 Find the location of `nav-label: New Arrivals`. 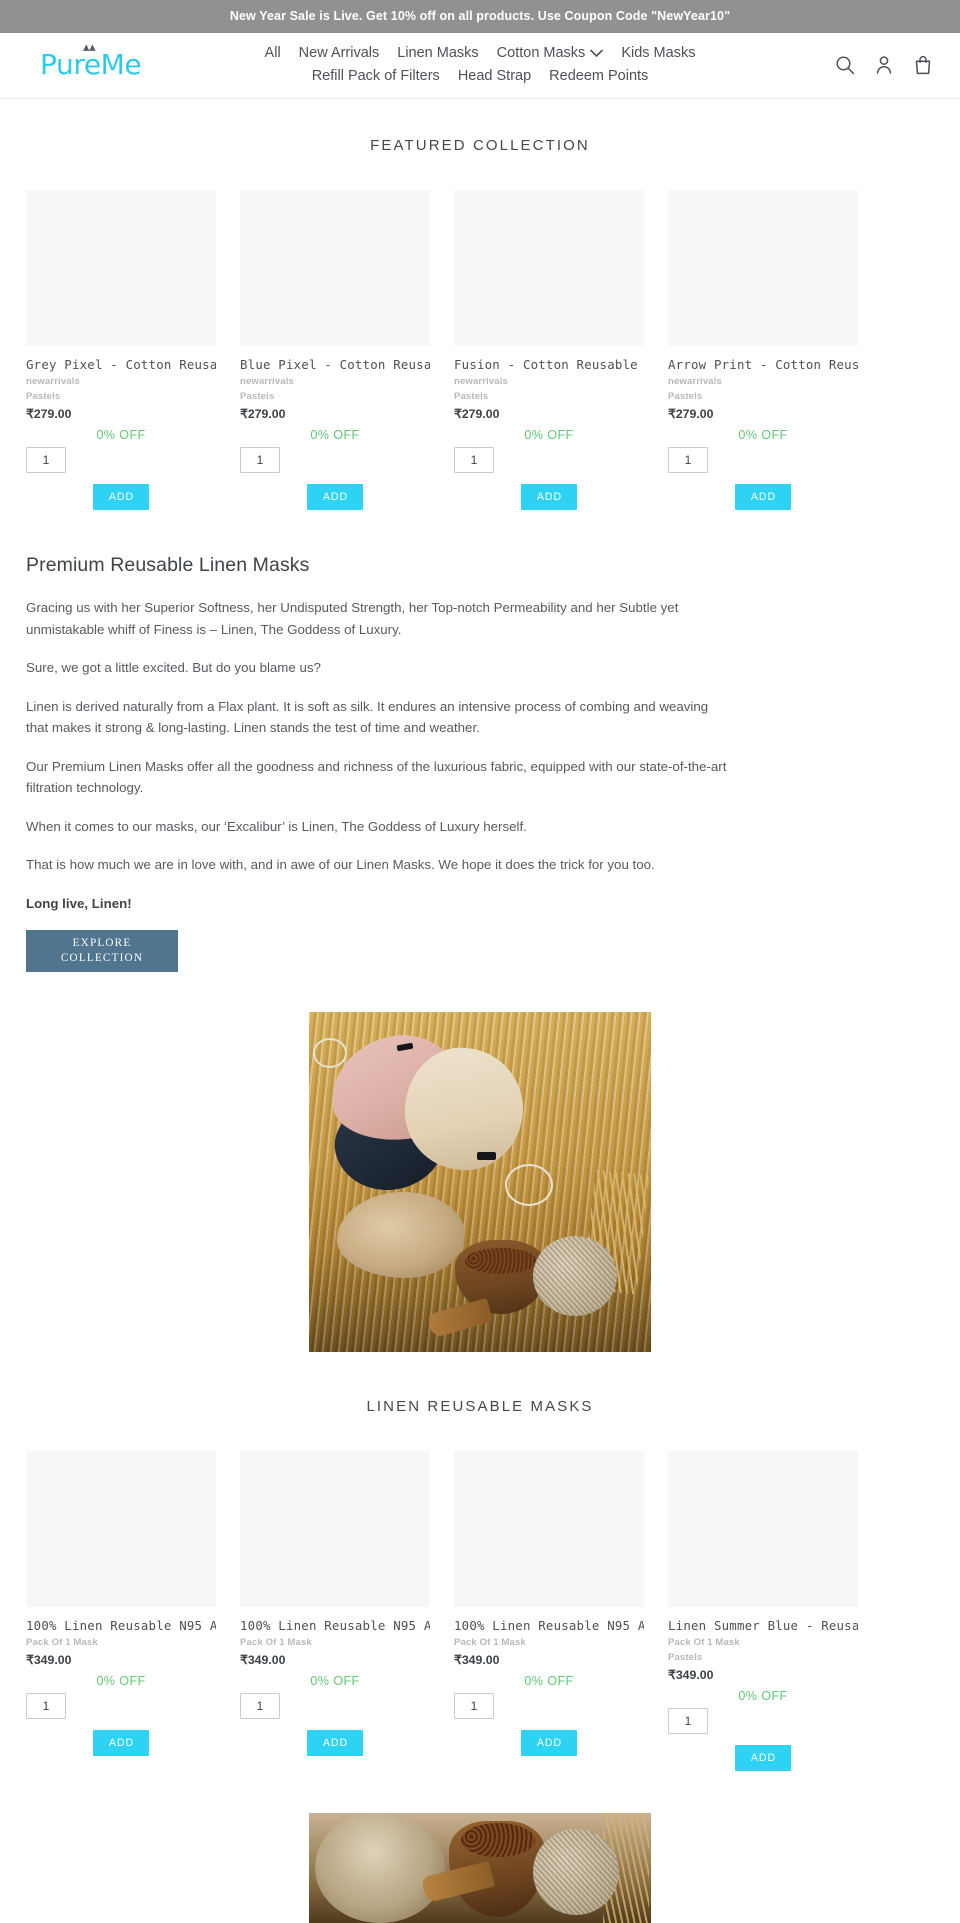

nav-label: New Arrivals is located at coordinates (339, 53).